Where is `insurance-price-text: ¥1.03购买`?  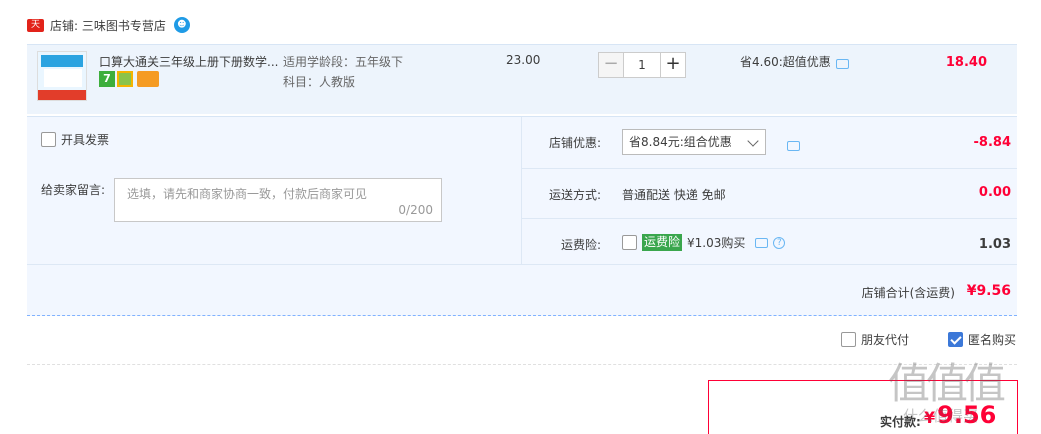
insurance-price-text: ¥1.03购买 is located at coordinates (716, 243).